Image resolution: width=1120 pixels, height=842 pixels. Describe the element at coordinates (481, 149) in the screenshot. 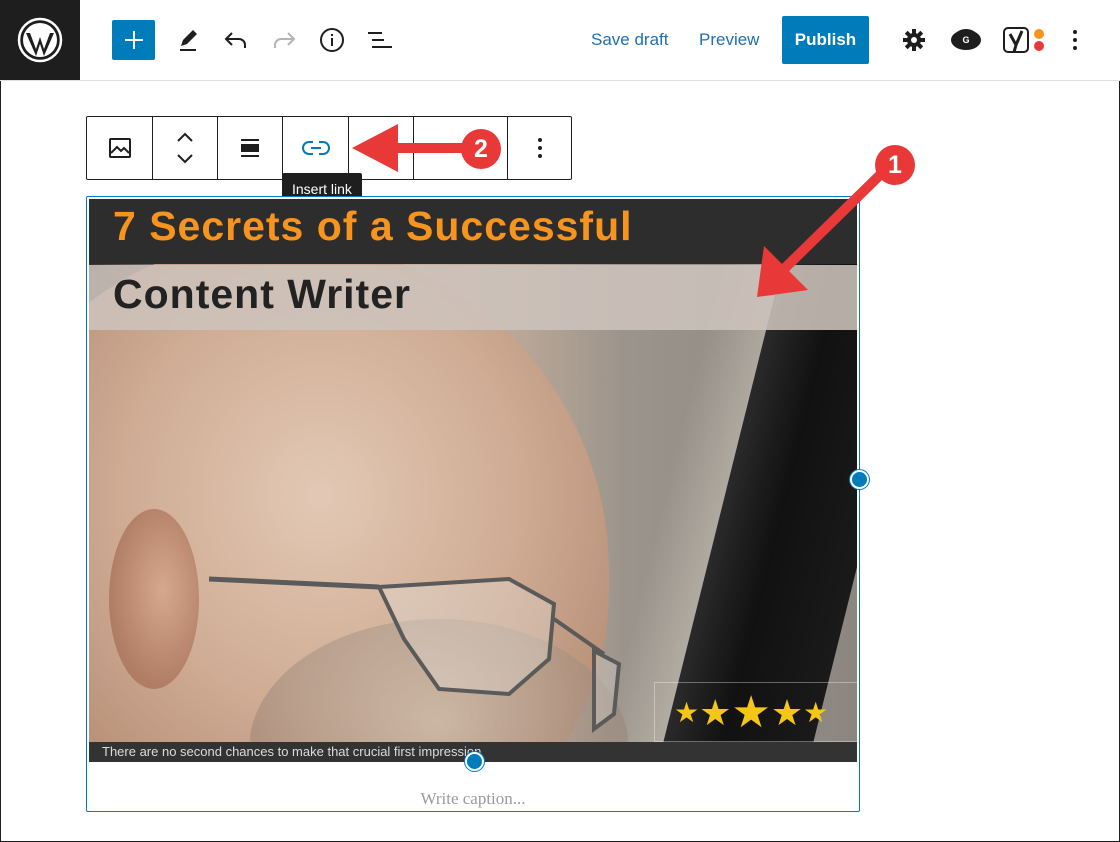

I see `annotation-badge-2: 2` at that location.